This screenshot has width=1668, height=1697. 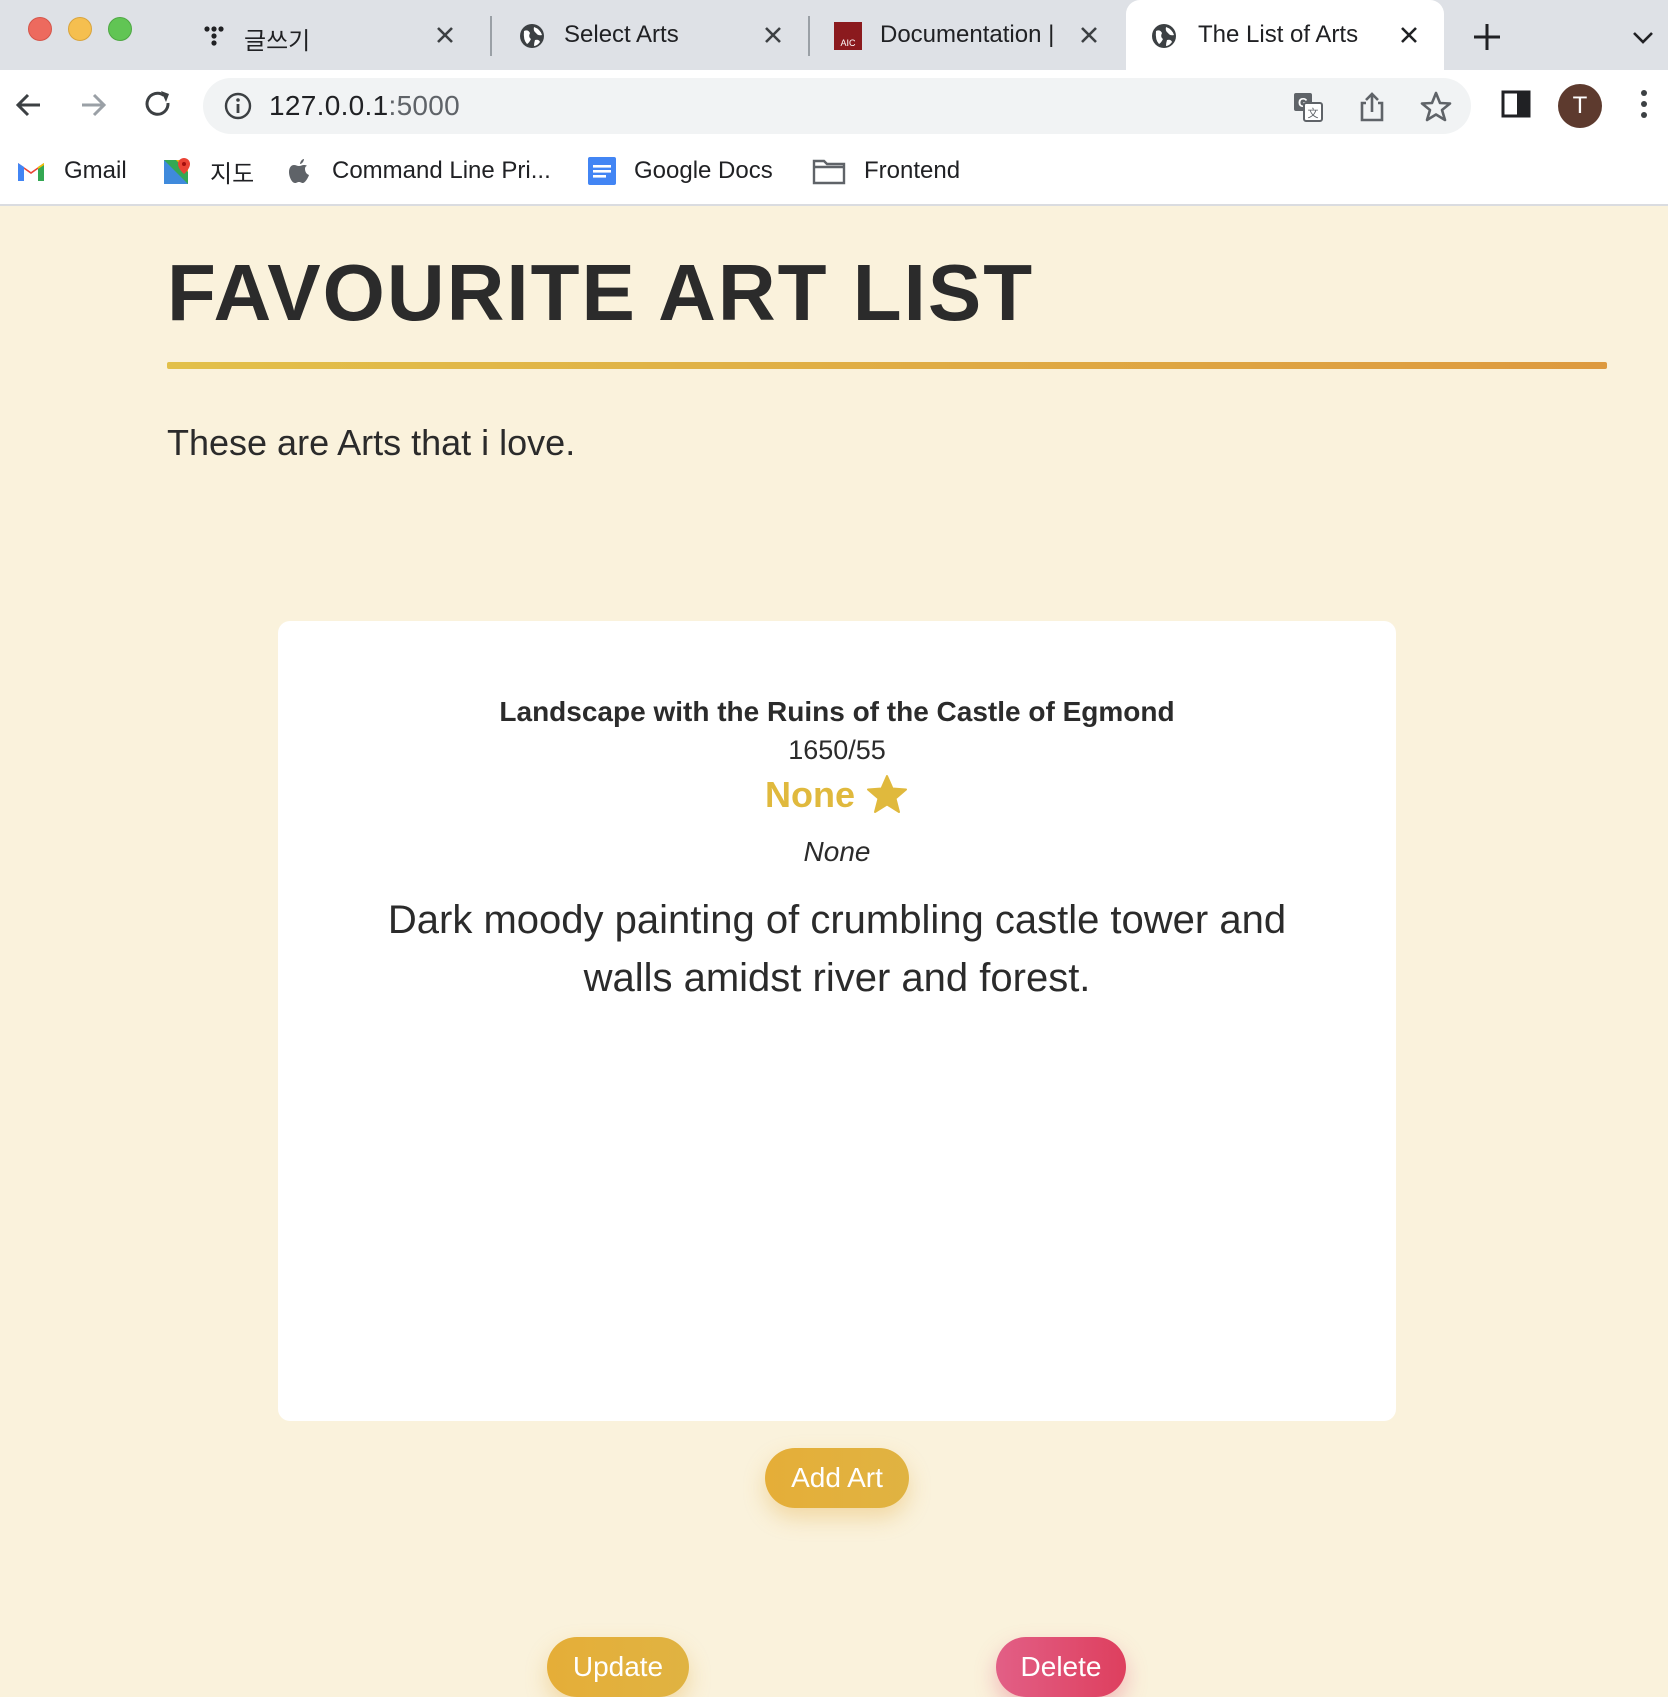 I want to click on art-rating: None, so click(x=837, y=795).